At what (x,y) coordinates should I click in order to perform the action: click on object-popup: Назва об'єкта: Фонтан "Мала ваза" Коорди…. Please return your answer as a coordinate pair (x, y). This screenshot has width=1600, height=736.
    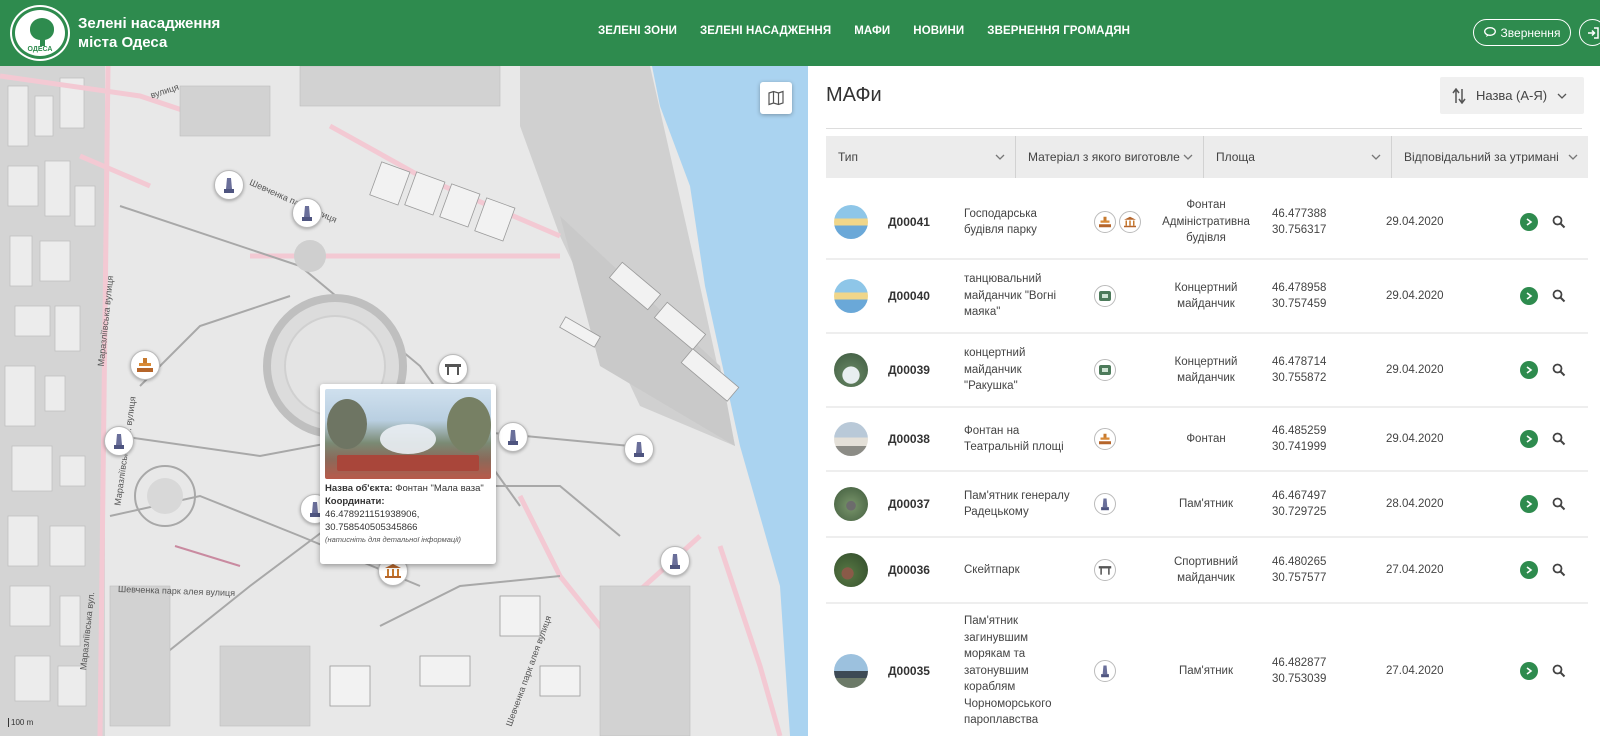
    Looking at the image, I should click on (408, 474).